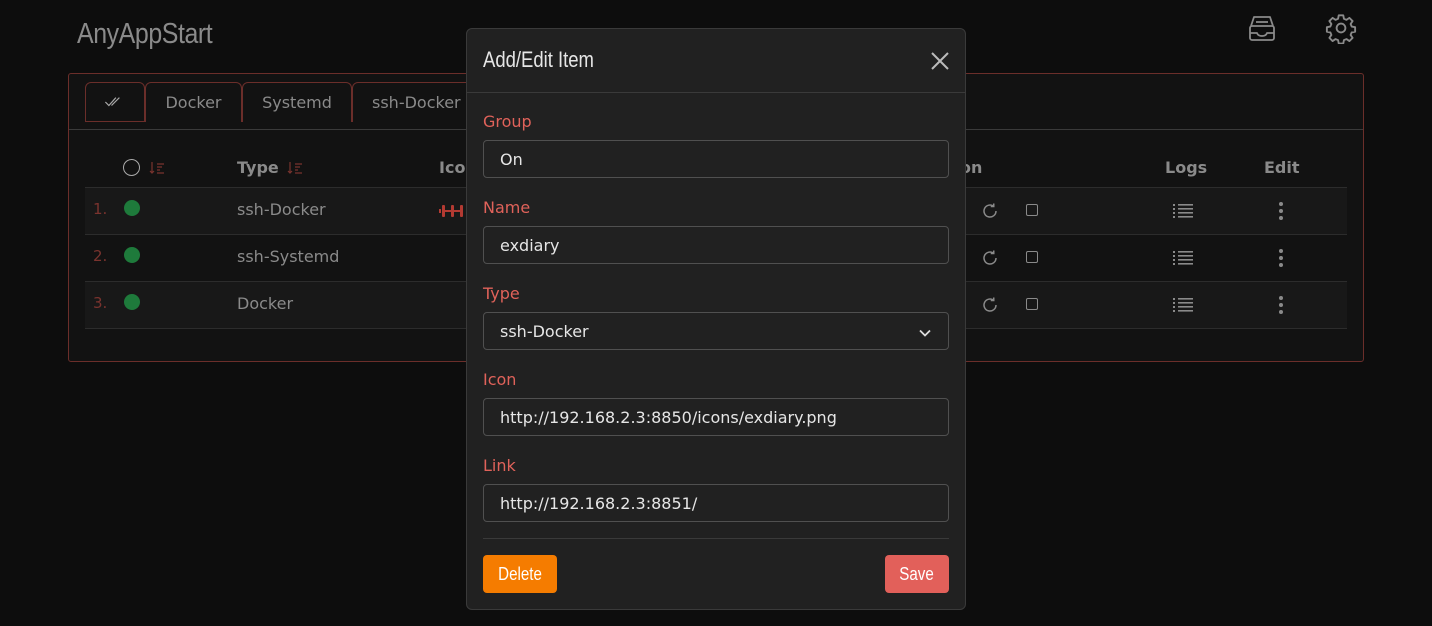 The height and width of the screenshot is (626, 1432). Describe the element at coordinates (453, 211) in the screenshot. I see `app-logo-icon` at that location.